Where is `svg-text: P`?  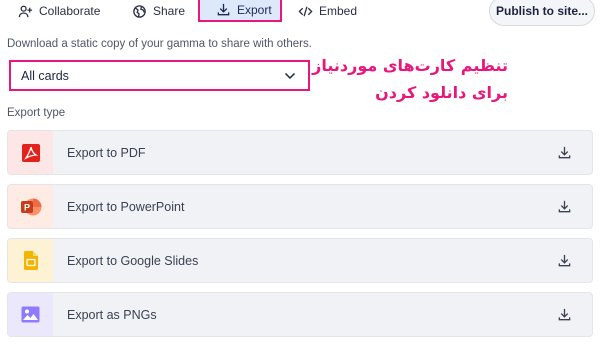
svg-text: P is located at coordinates (26, 207).